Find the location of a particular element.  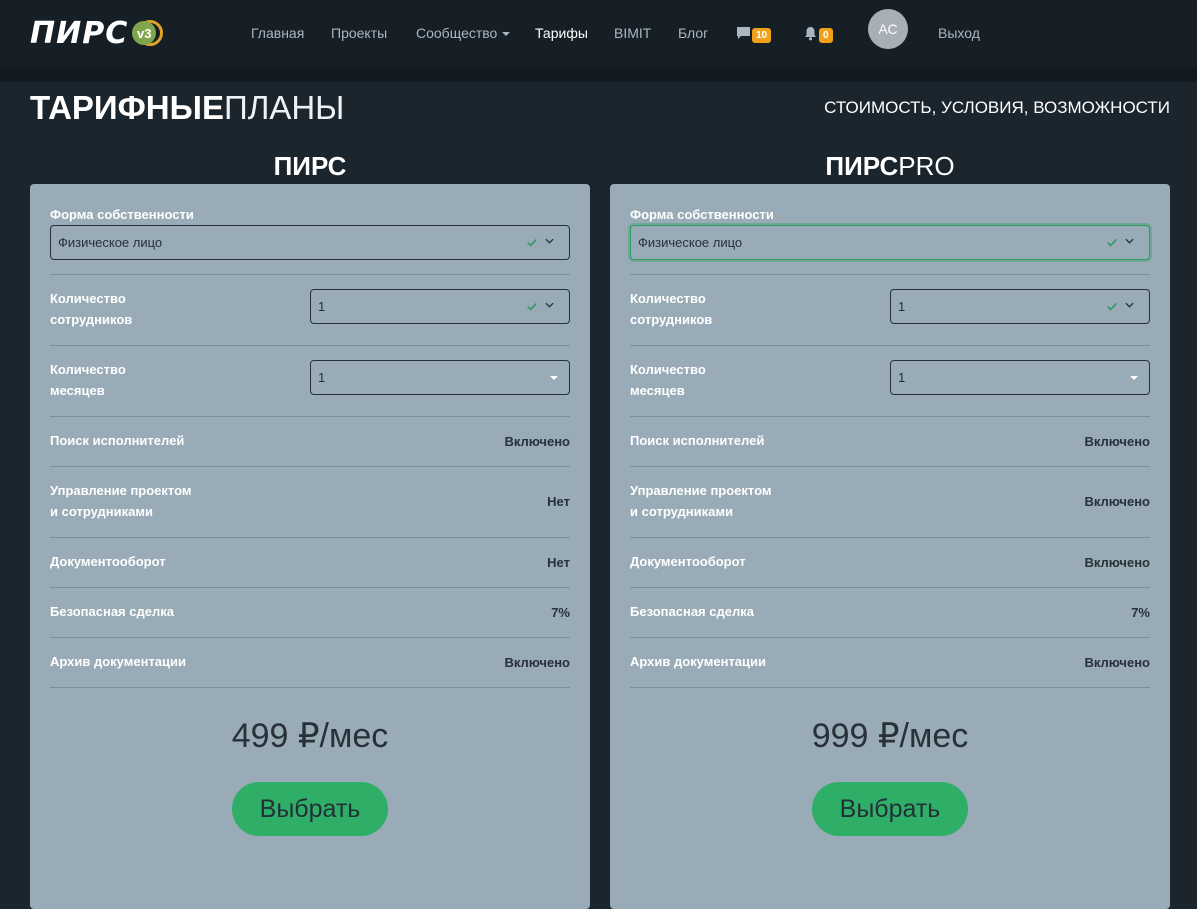

nav-link-community: Сообщество is located at coordinates (463, 33).